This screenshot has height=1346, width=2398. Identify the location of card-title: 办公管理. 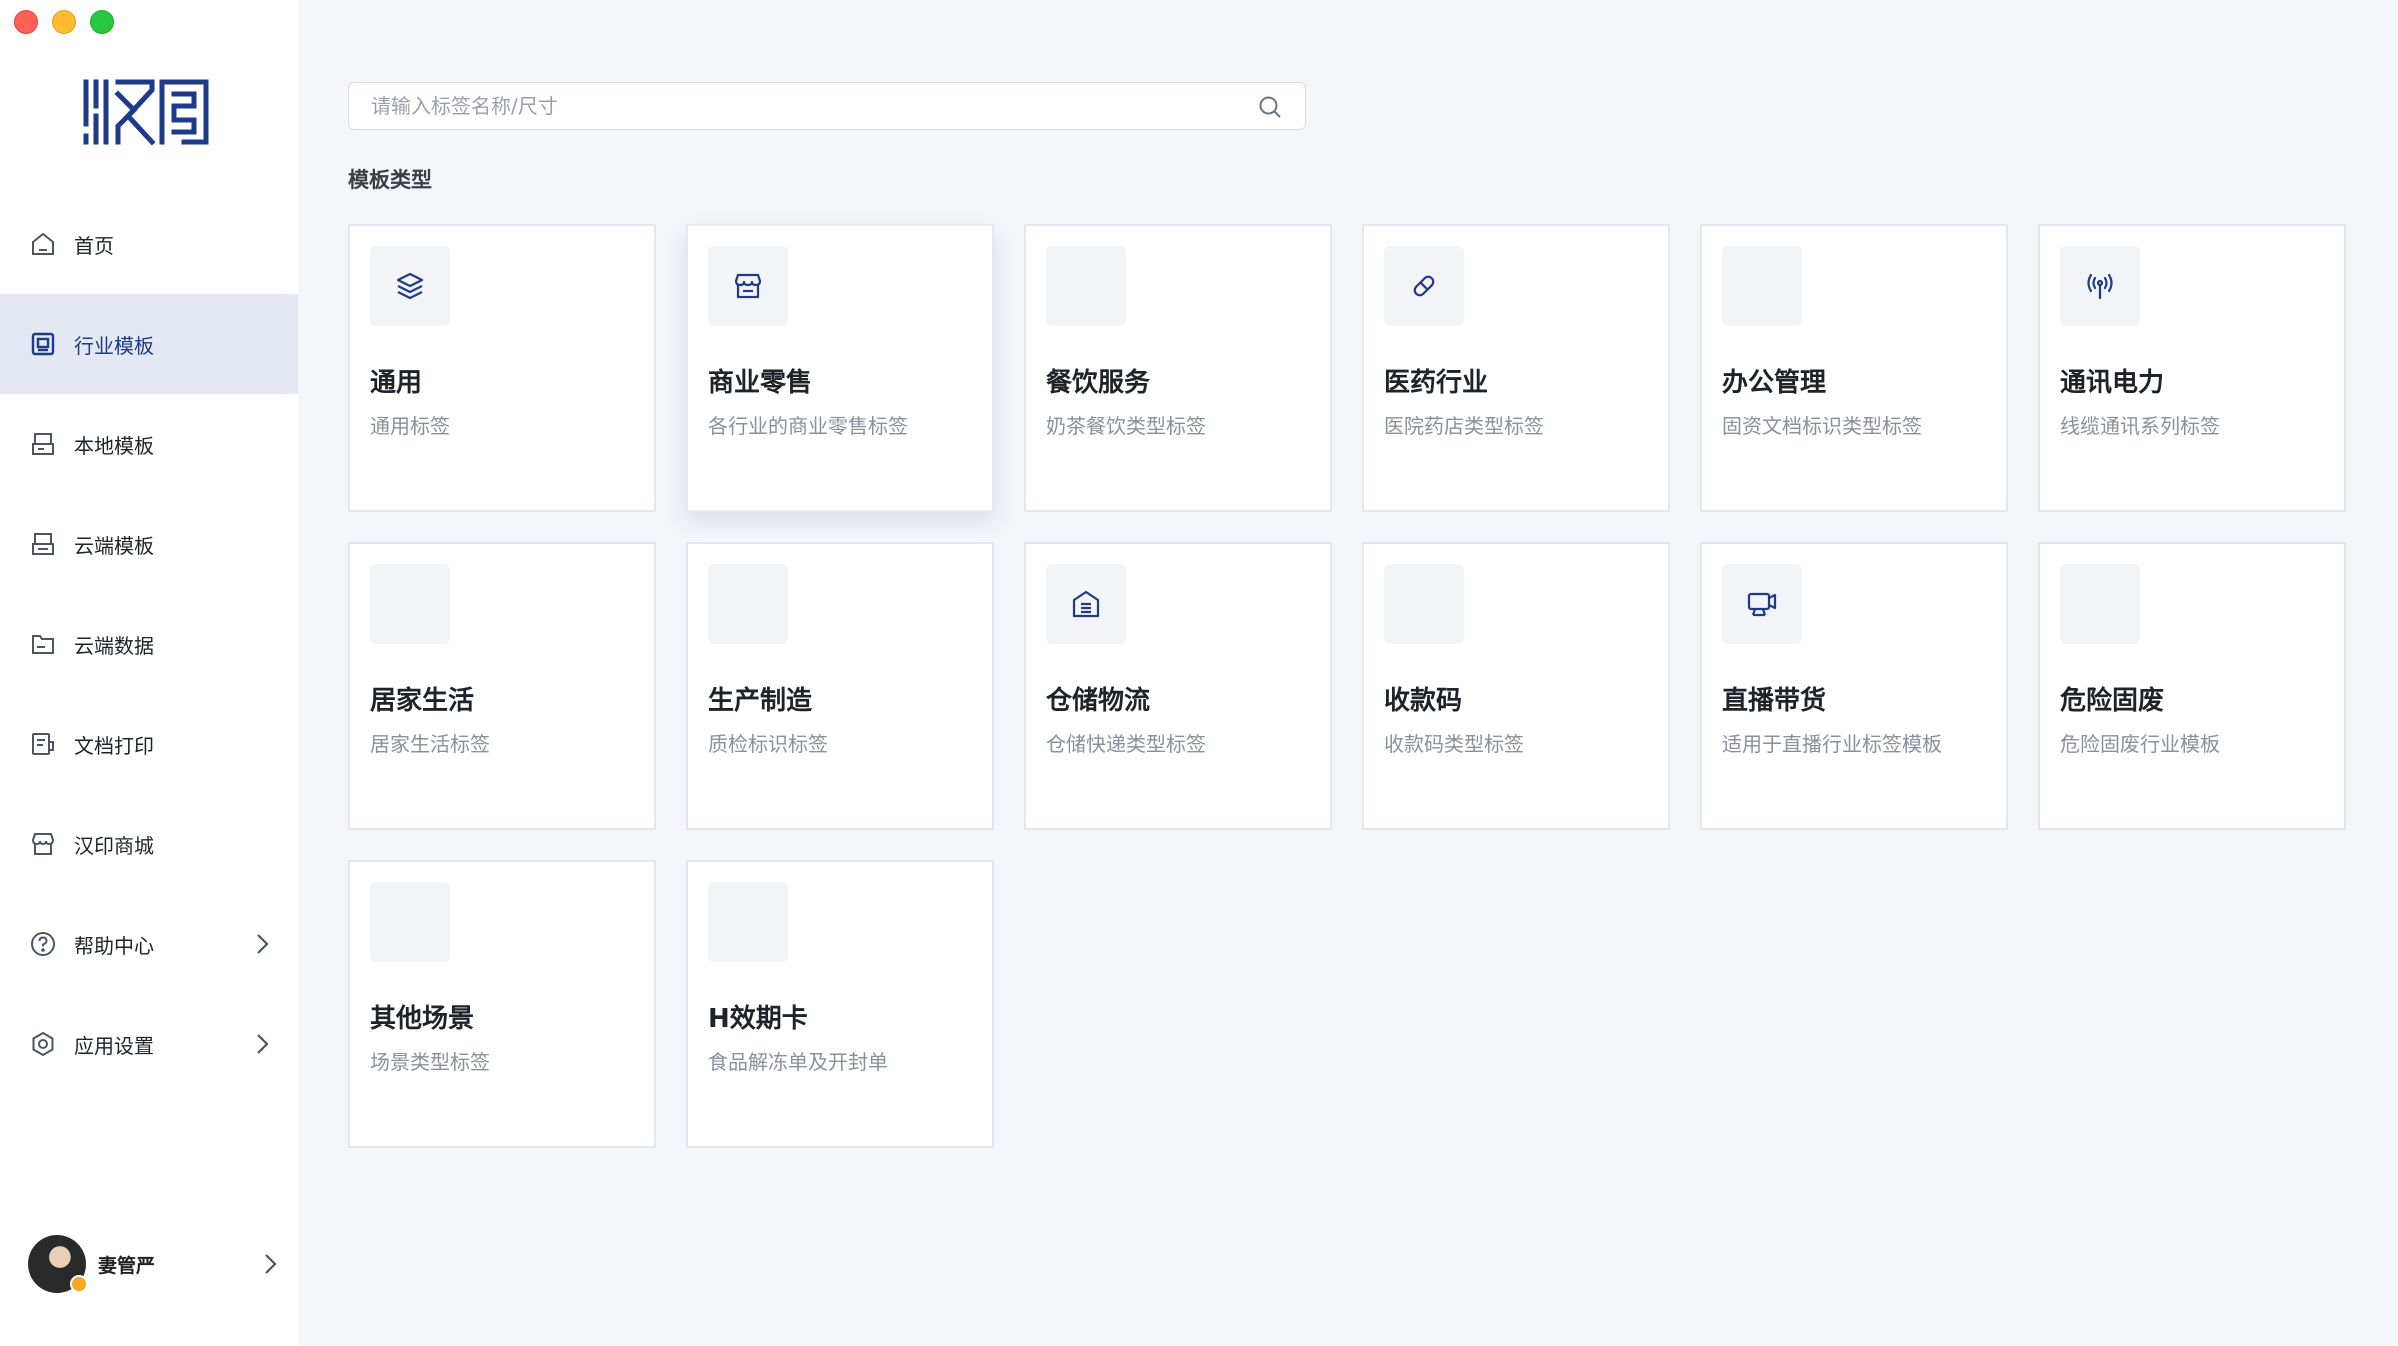
(1774, 383).